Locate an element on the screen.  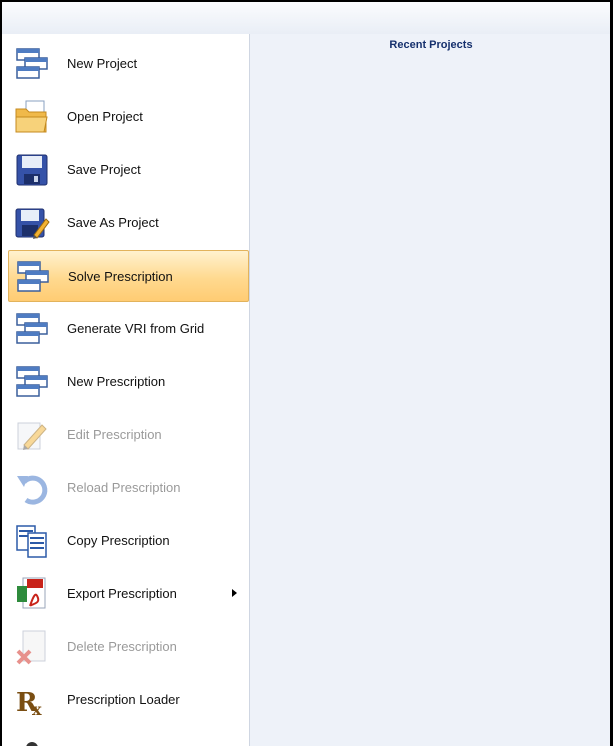
floppy-disk-icon is located at coordinates (32, 170).